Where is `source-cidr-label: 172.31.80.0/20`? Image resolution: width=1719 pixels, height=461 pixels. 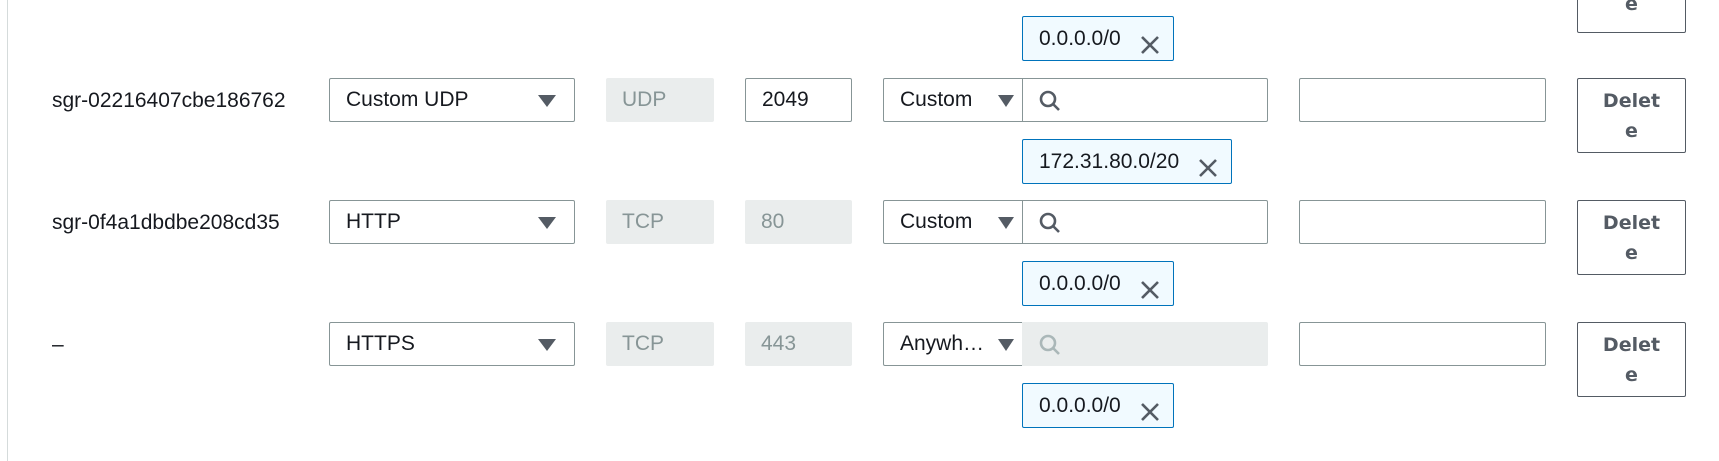
source-cidr-label: 172.31.80.0/20 is located at coordinates (1109, 161).